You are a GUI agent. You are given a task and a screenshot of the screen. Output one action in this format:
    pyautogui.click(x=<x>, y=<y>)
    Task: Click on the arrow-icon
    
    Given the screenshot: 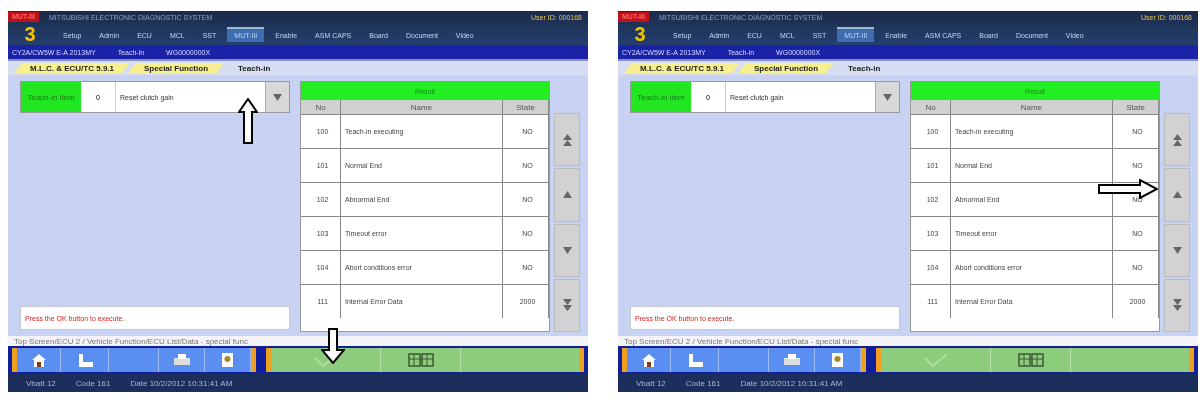 What is the action you would take?
    pyautogui.click(x=248, y=121)
    